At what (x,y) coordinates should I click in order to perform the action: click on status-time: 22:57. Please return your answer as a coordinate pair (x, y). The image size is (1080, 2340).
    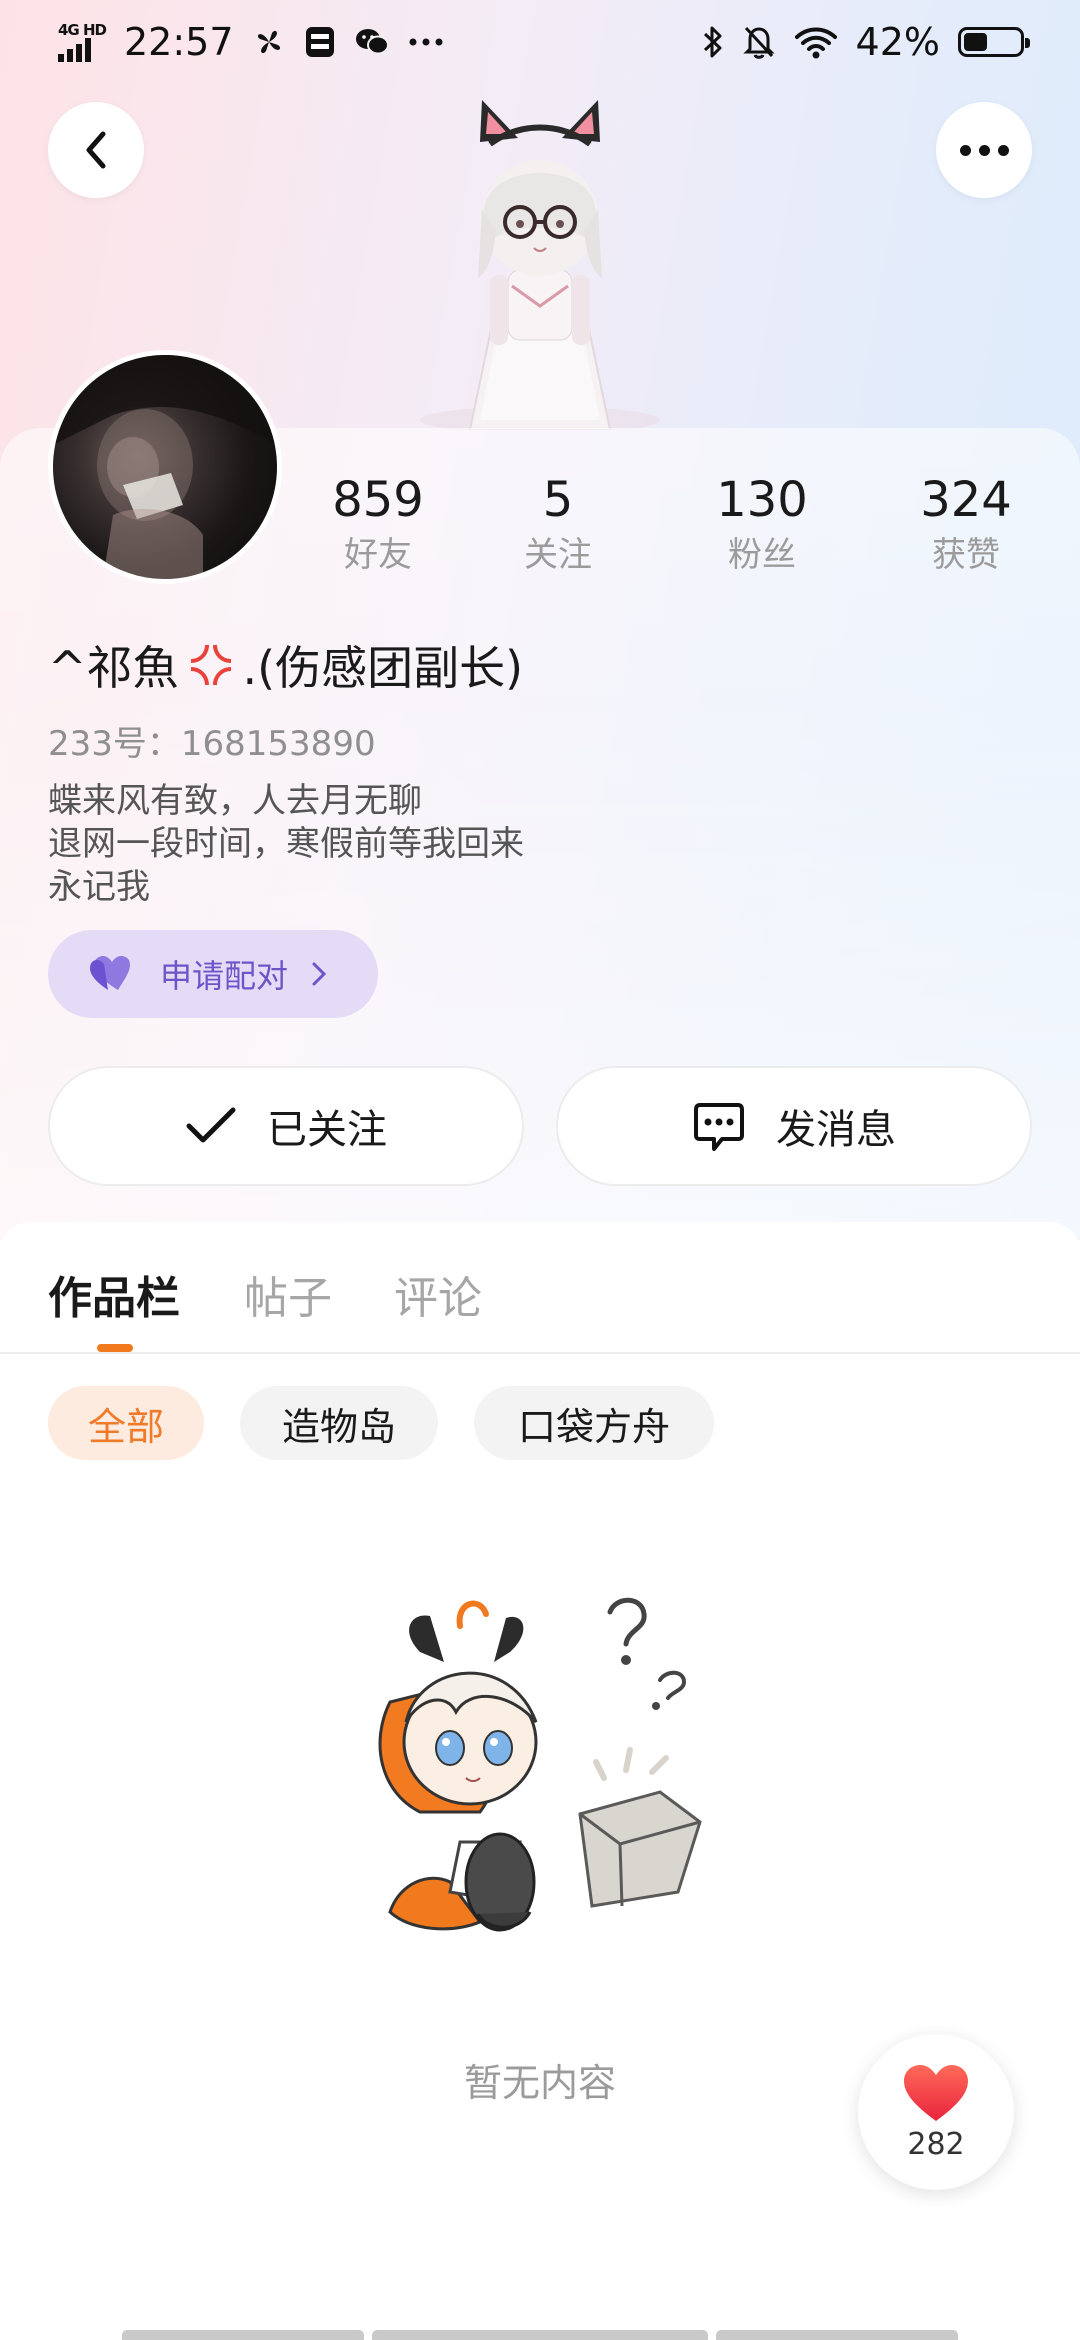
    Looking at the image, I should click on (178, 42).